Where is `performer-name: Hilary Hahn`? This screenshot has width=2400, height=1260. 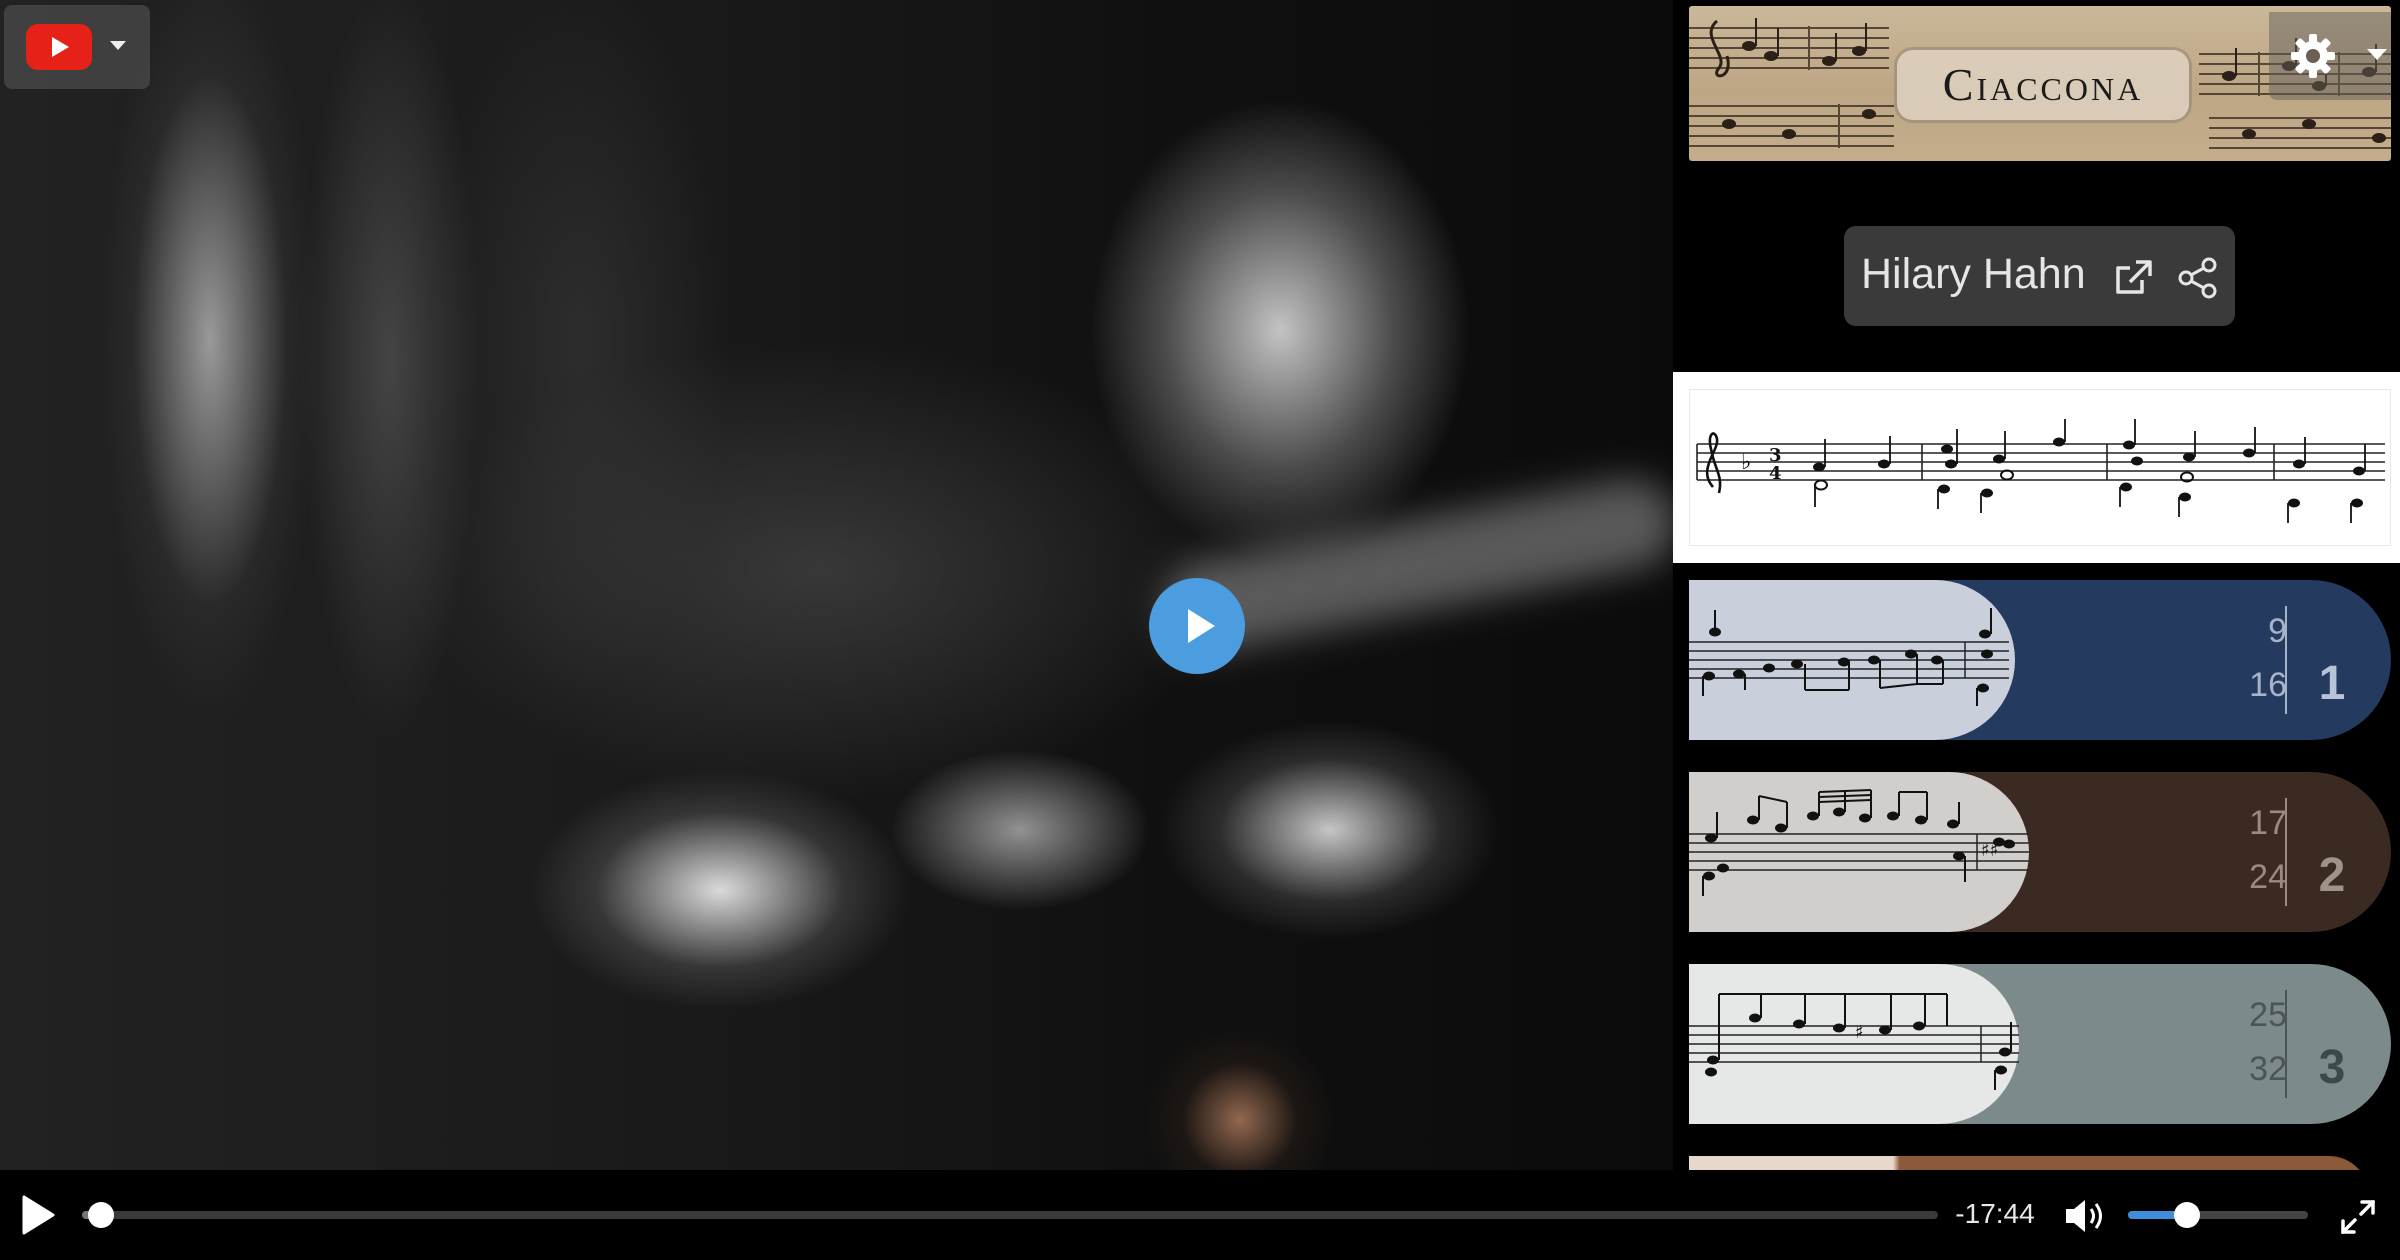 performer-name: Hilary Hahn is located at coordinates (1973, 274).